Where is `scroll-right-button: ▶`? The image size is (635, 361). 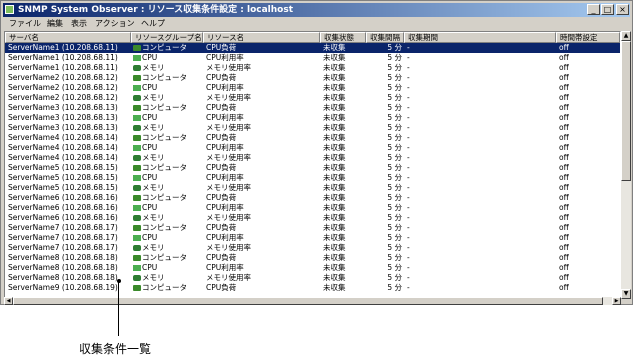
scroll-right-button: ▶ is located at coordinates (616, 301).